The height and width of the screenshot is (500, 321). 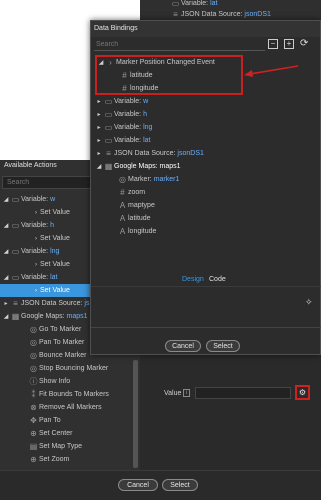 I want to click on event-field-longitude: # longitude, so click(x=220, y=88).